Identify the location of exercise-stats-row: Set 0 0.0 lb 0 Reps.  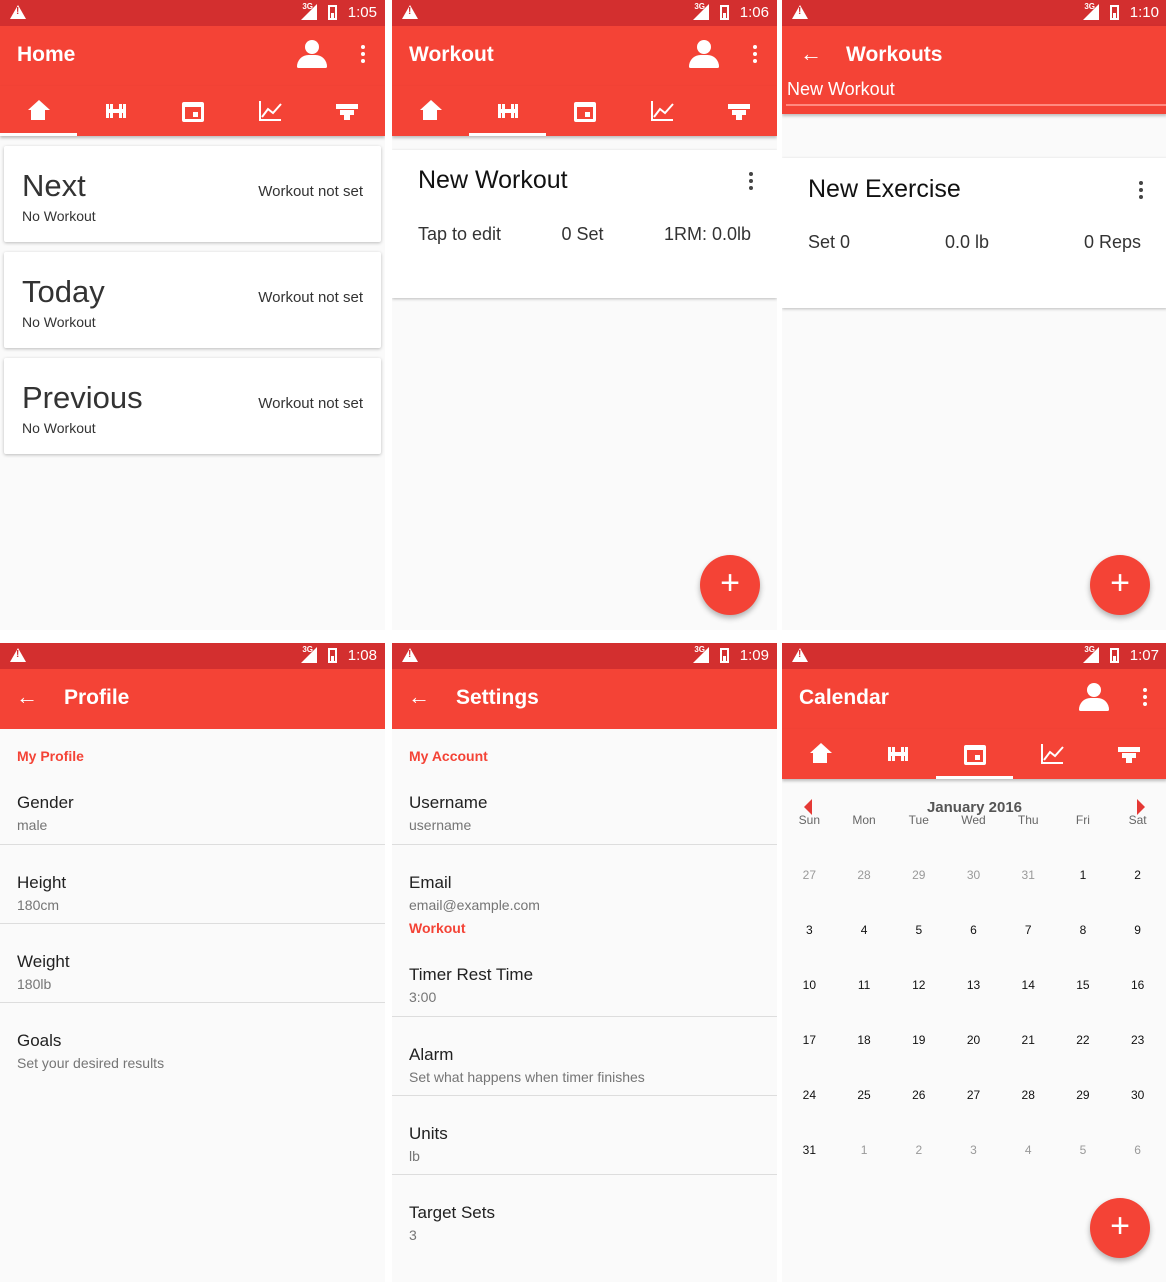
(974, 242).